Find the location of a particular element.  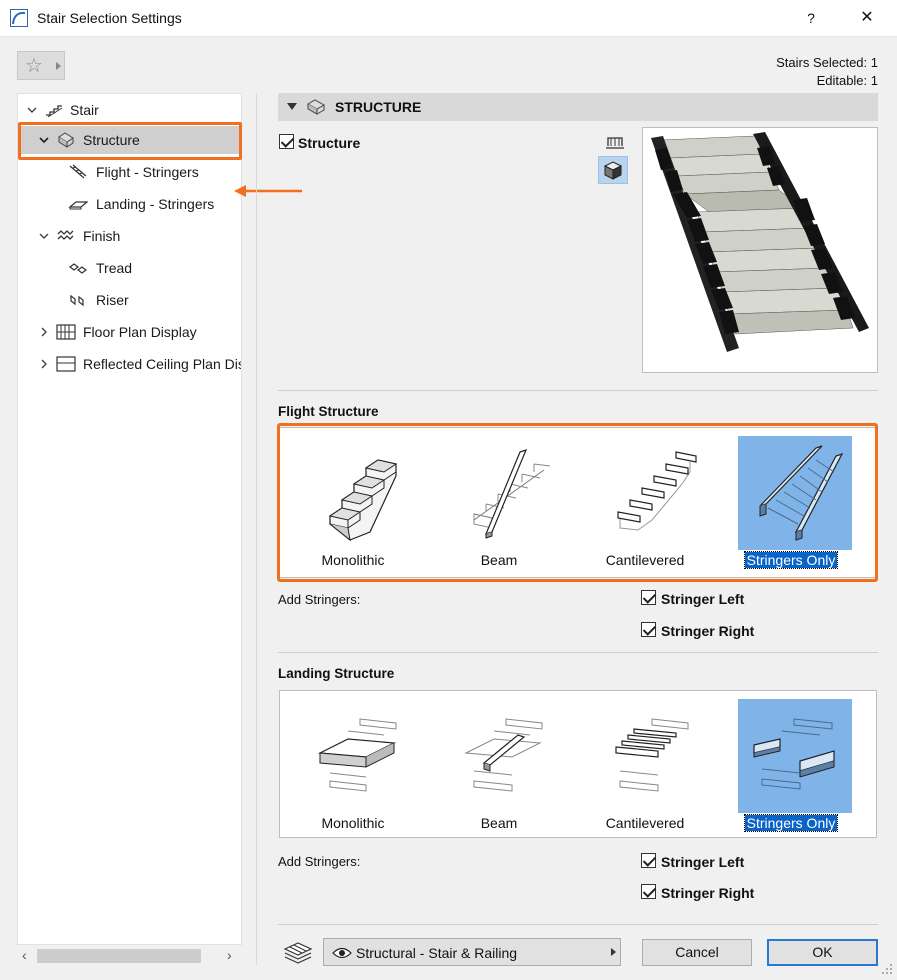

editable-text: Editable: 1 is located at coordinates (847, 79).